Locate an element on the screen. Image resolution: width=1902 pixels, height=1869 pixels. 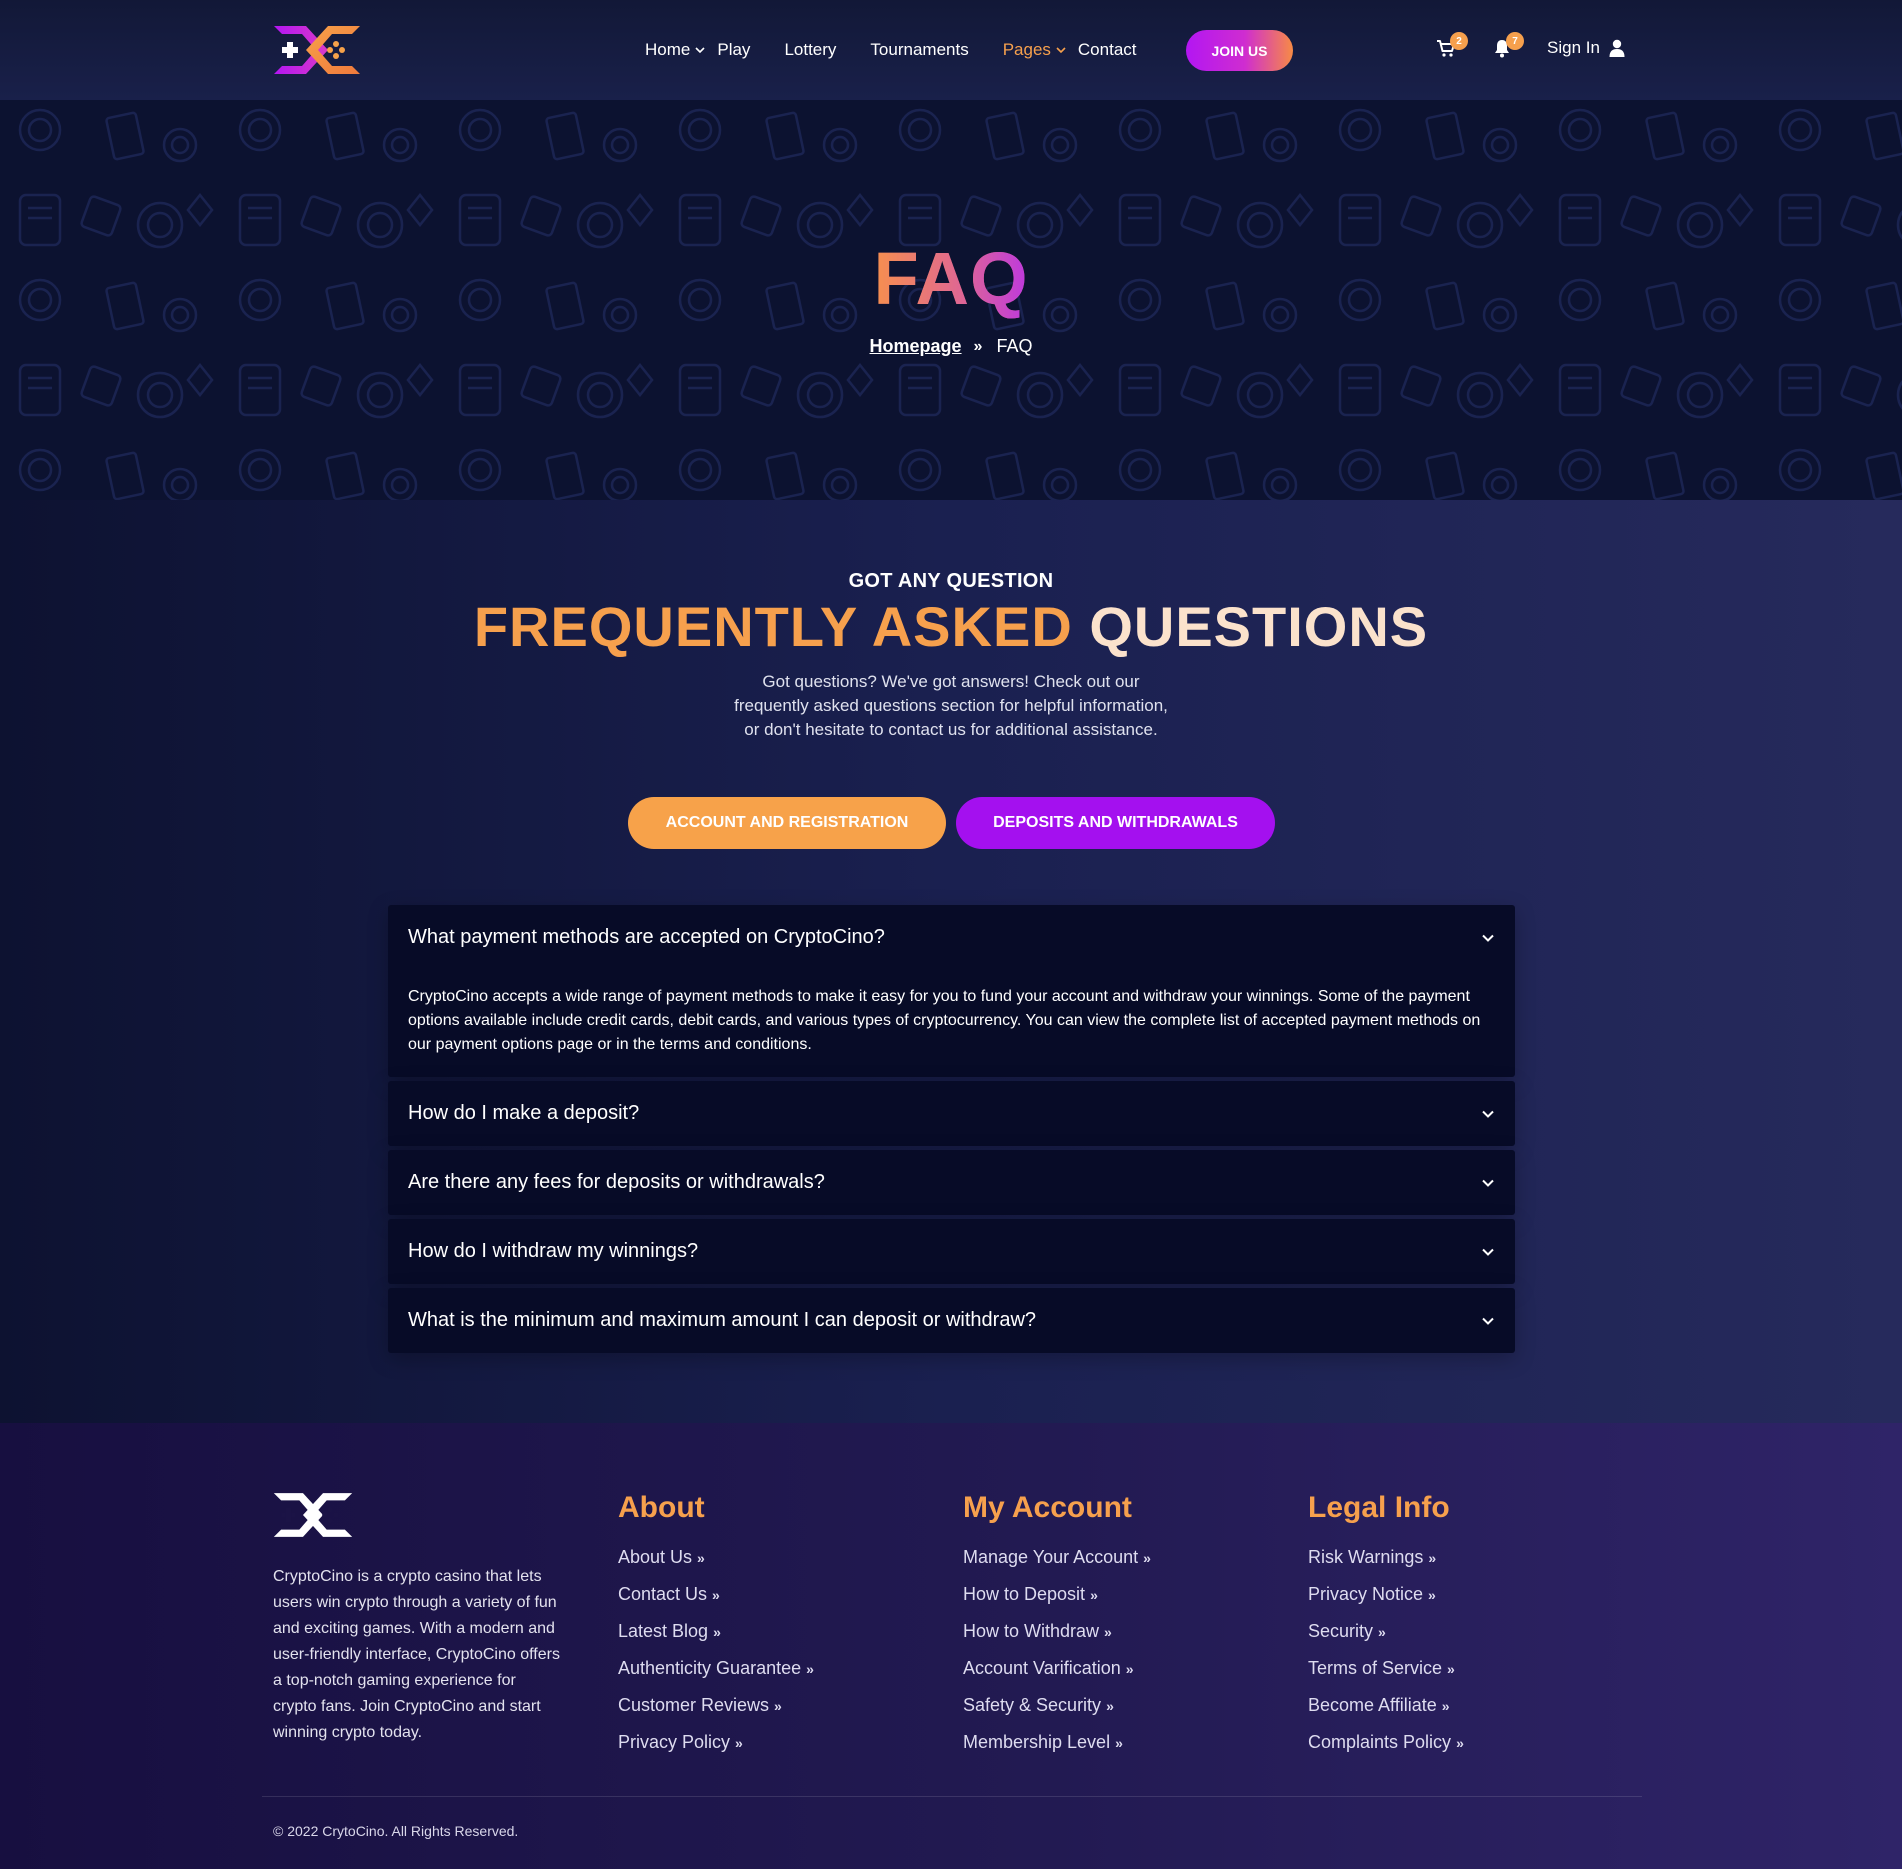
logo is located at coordinates (317, 50).